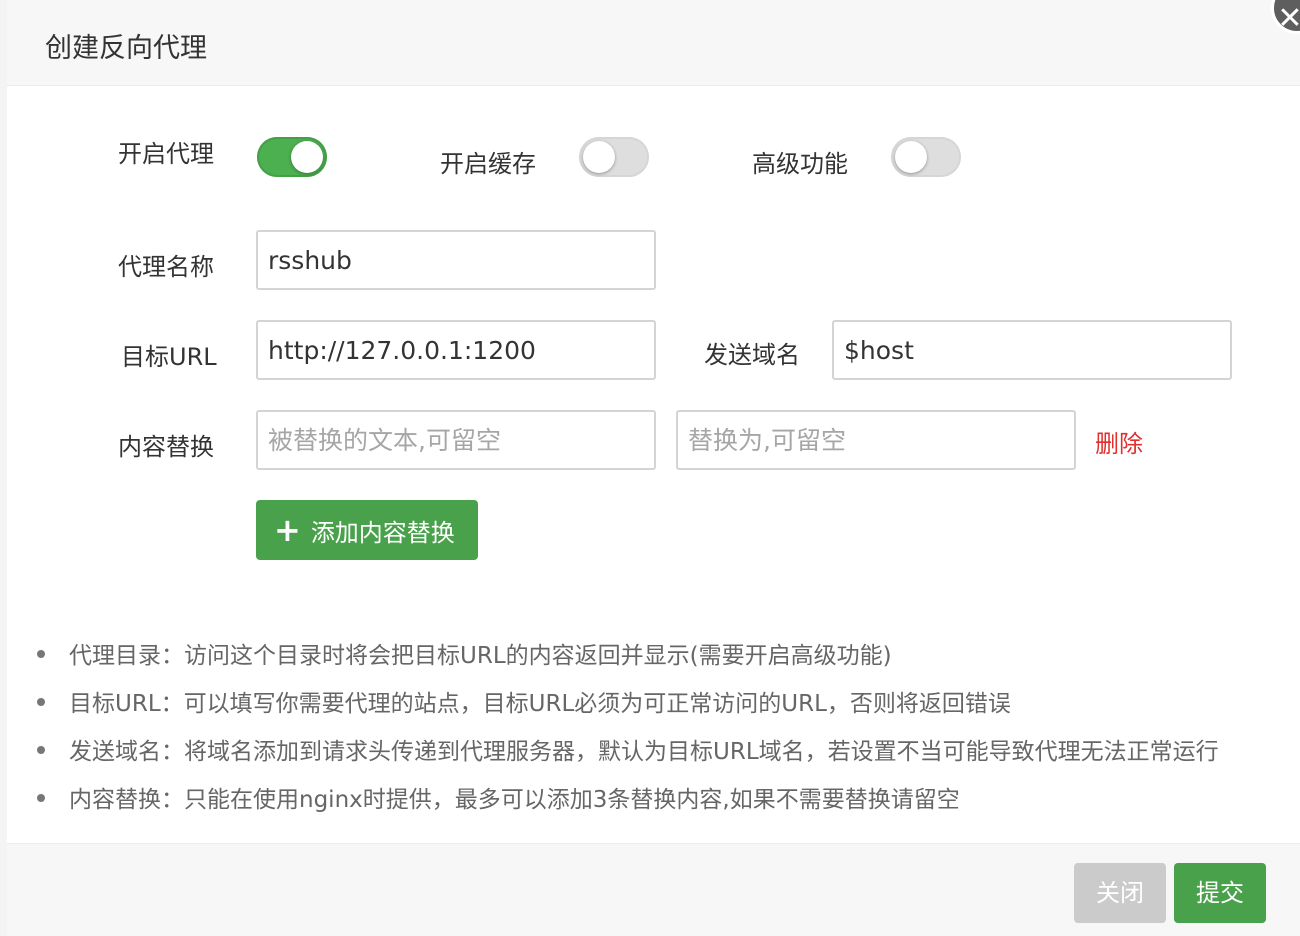 The height and width of the screenshot is (936, 1300). I want to click on advanced-toggle-label: 高级功能, so click(800, 164).